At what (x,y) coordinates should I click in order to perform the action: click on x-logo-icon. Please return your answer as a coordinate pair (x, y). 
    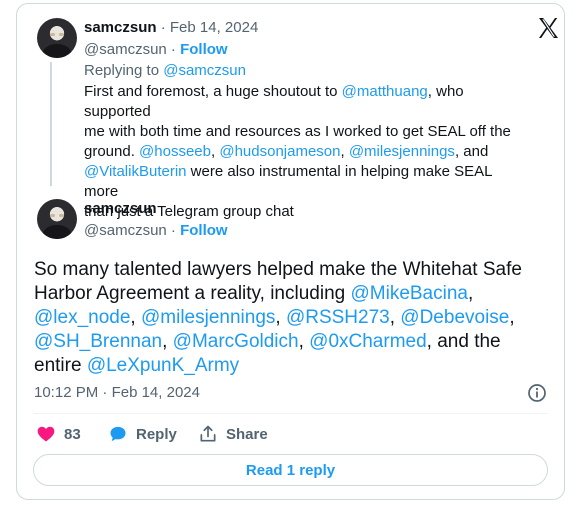
    Looking at the image, I should click on (548, 28).